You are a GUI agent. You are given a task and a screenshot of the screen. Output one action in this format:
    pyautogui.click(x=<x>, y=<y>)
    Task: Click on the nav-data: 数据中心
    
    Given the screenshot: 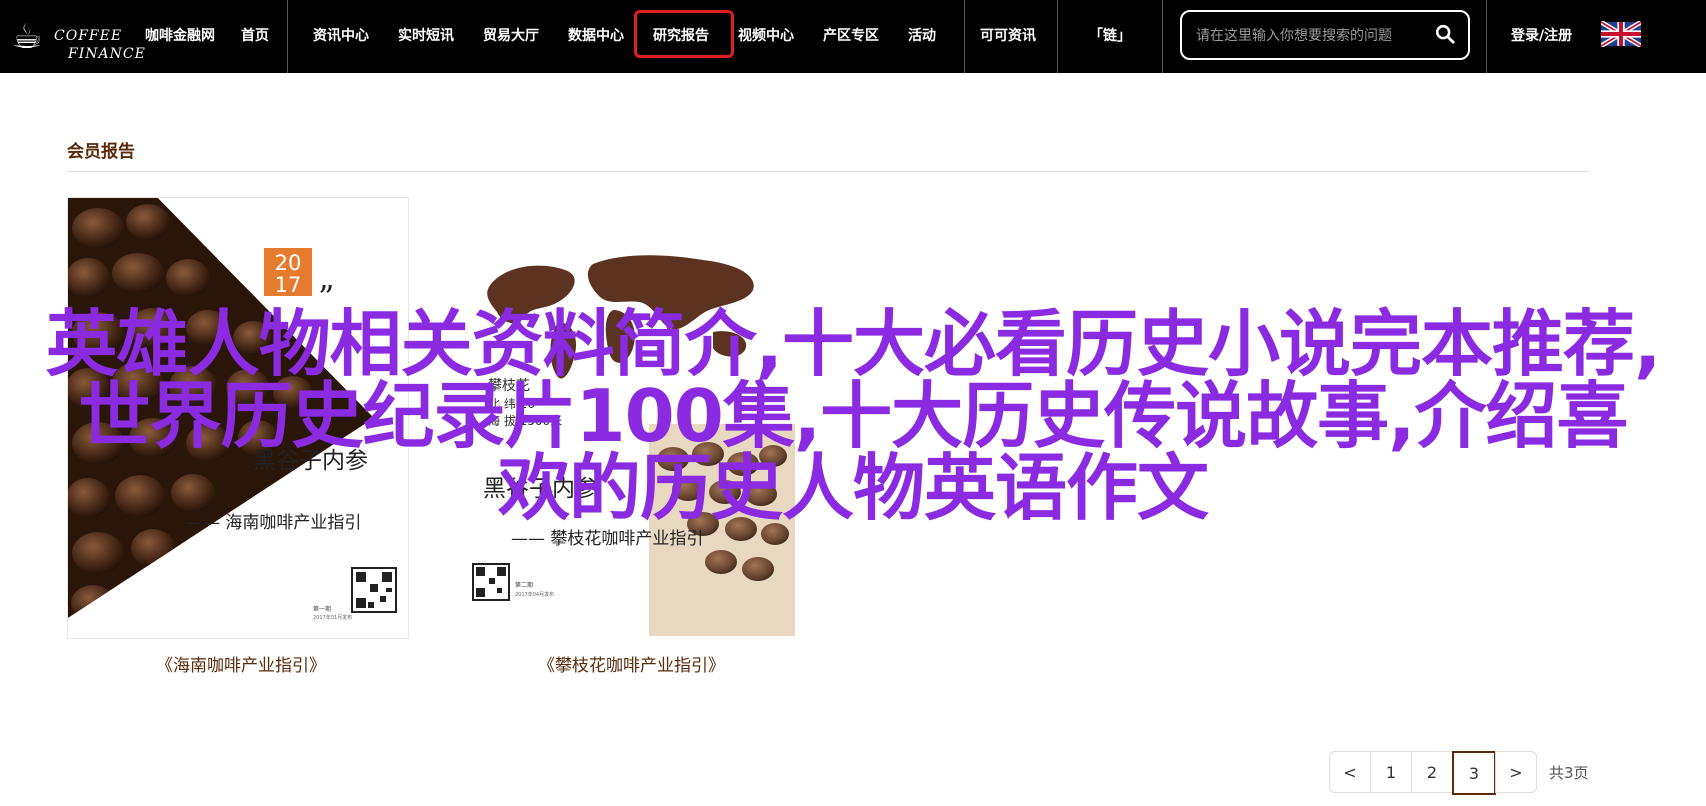 What is the action you would take?
    pyautogui.click(x=596, y=35)
    